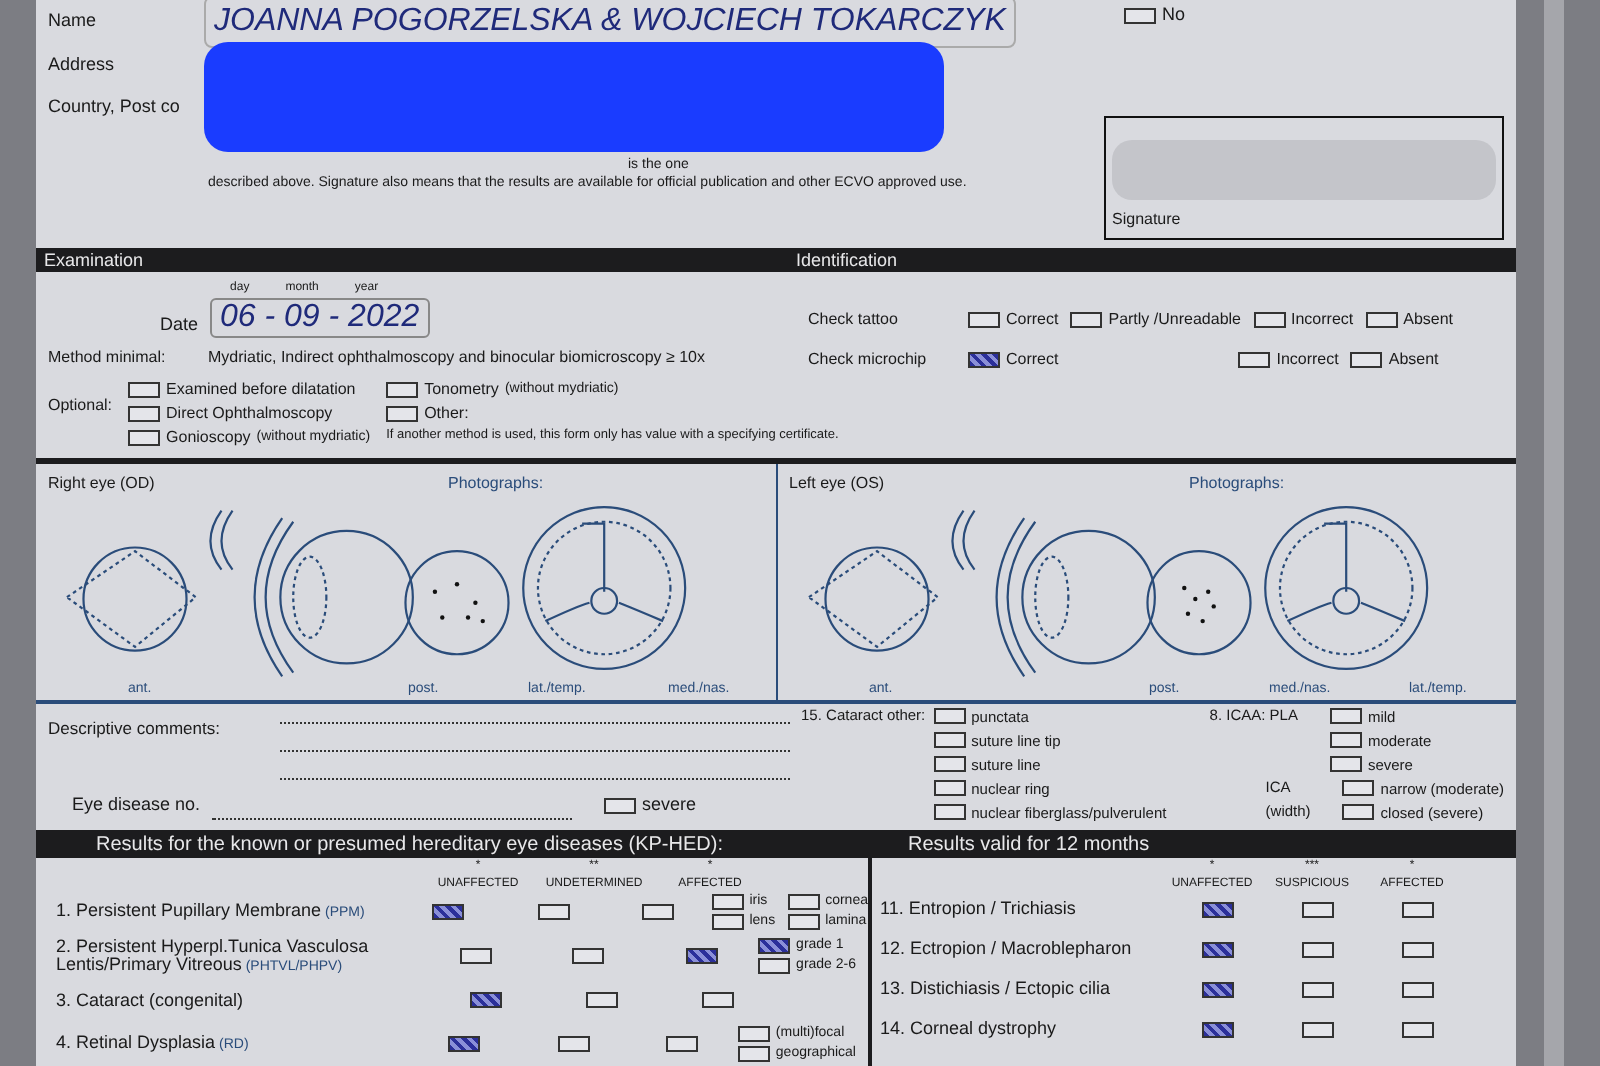 This screenshot has height=1066, width=1600. Describe the element at coordinates (461, 390) in the screenshot. I see `option-label: Tonometry` at that location.